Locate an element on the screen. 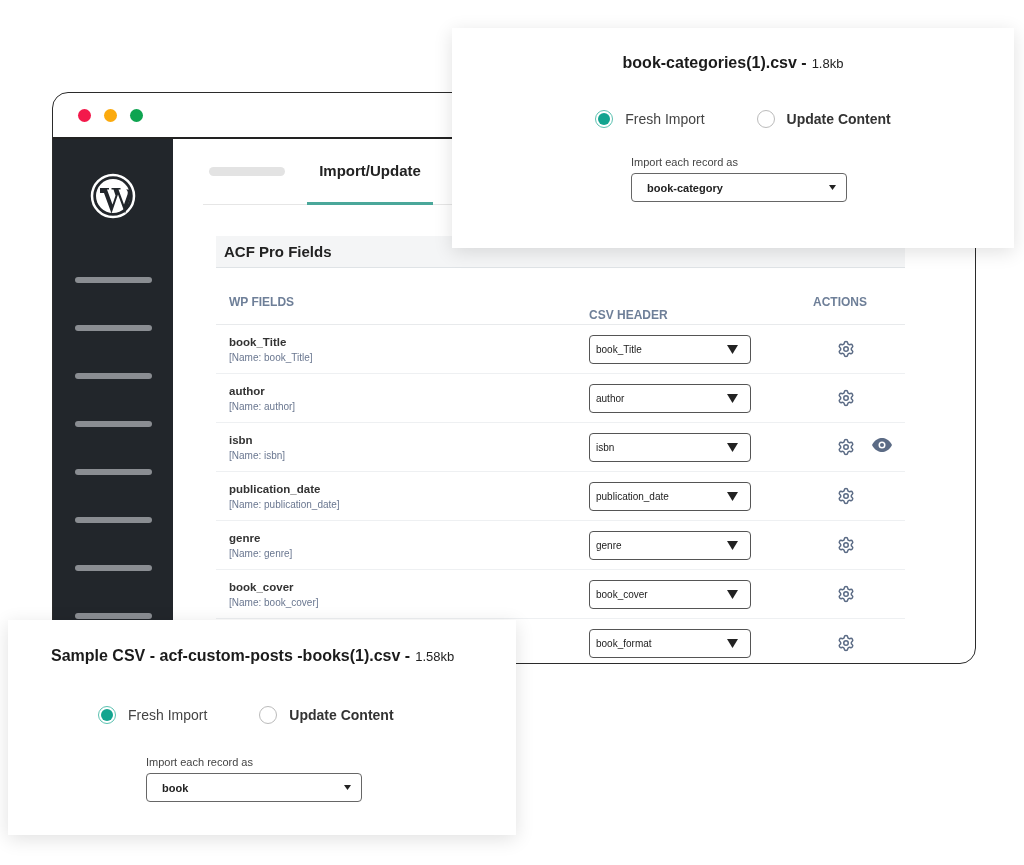  minimize-dot-icon is located at coordinates (110, 115).